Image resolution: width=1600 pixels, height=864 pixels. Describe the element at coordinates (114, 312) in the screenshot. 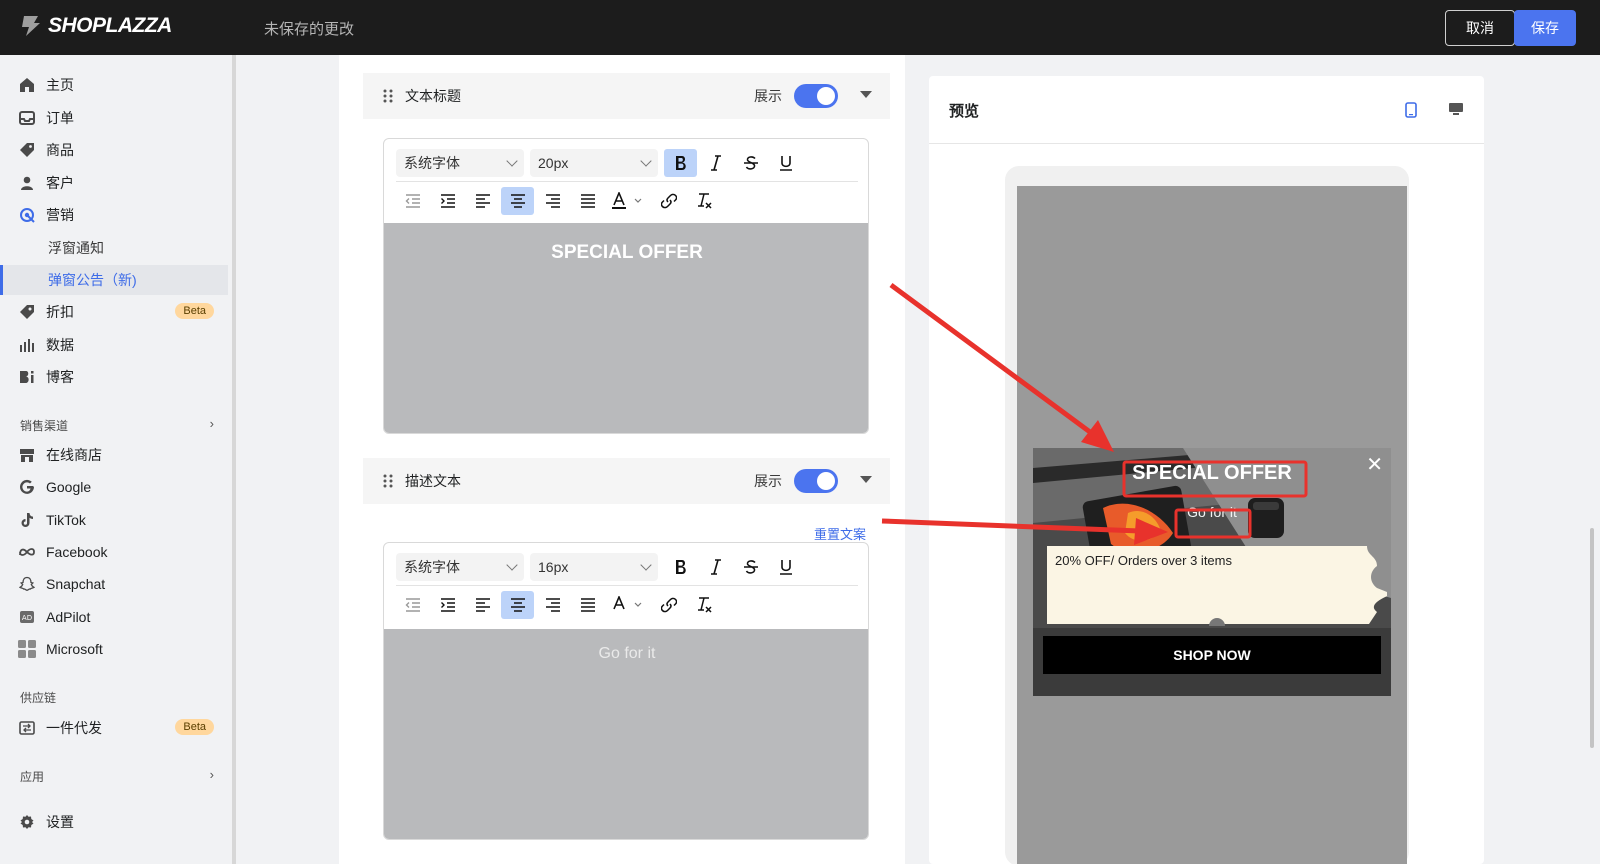

I see `sidebar-item-discounts: 折扣 Beta` at that location.